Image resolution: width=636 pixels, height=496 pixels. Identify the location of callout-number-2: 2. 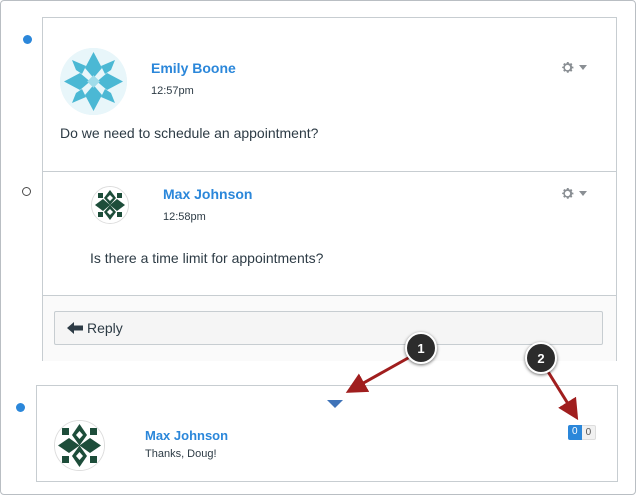
(541, 358).